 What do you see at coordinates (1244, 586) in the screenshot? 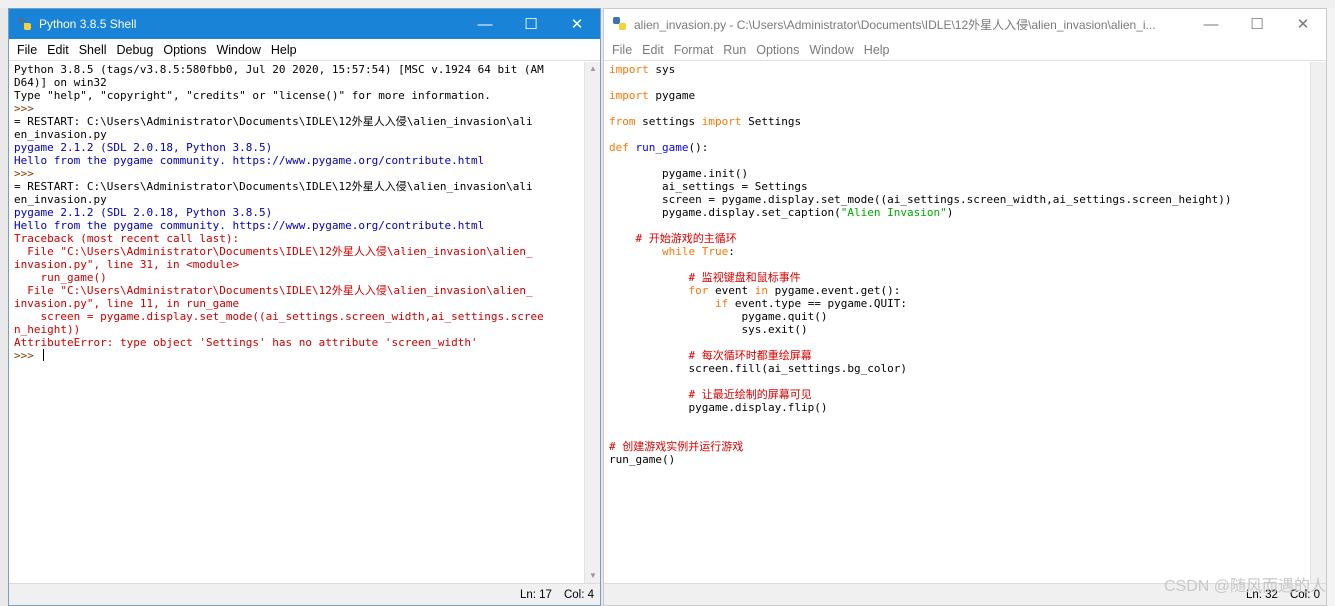
I see `watermark: CSDN @随风而遇的人` at bounding box center [1244, 586].